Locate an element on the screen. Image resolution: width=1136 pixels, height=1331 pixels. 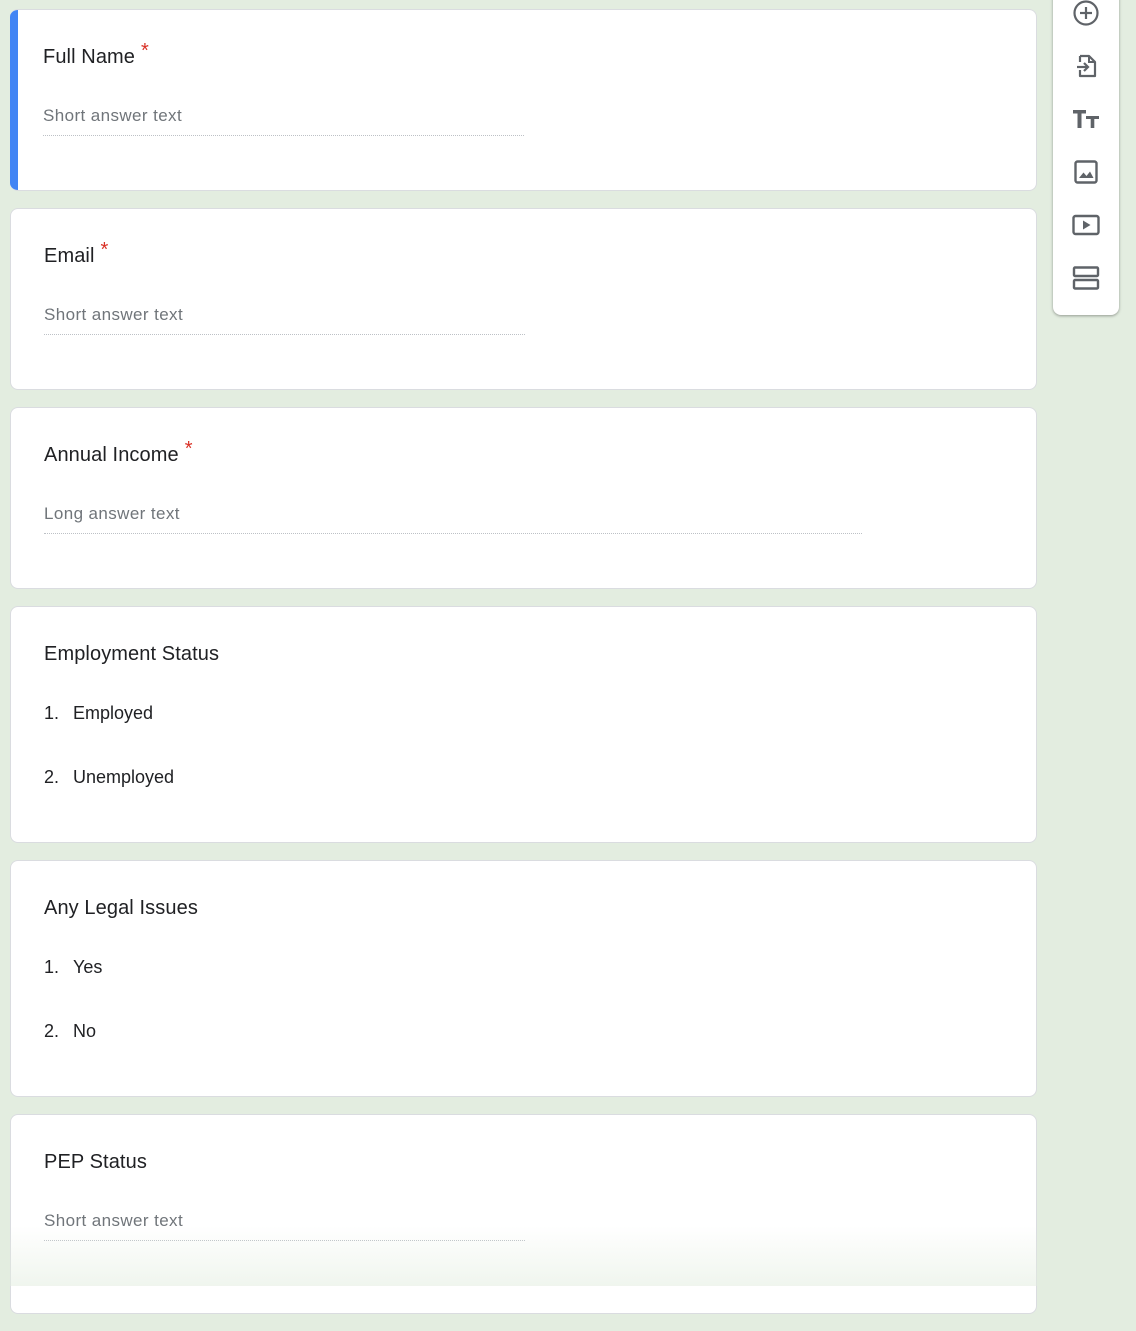
image-icon is located at coordinates (1086, 172).